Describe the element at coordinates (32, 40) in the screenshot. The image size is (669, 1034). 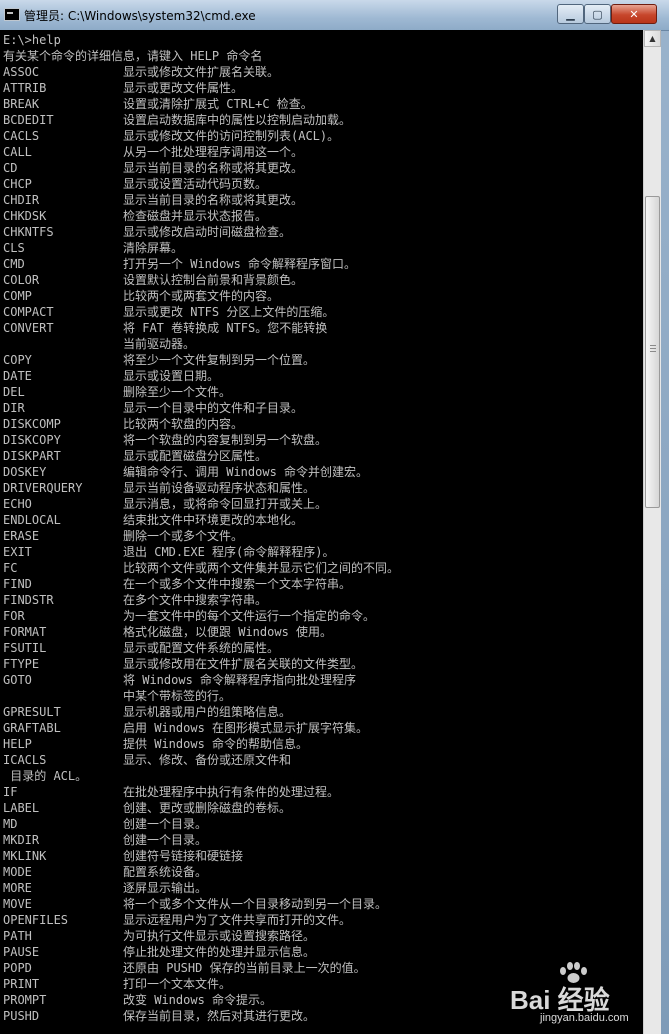
I see `console-line: E:\>help` at that location.